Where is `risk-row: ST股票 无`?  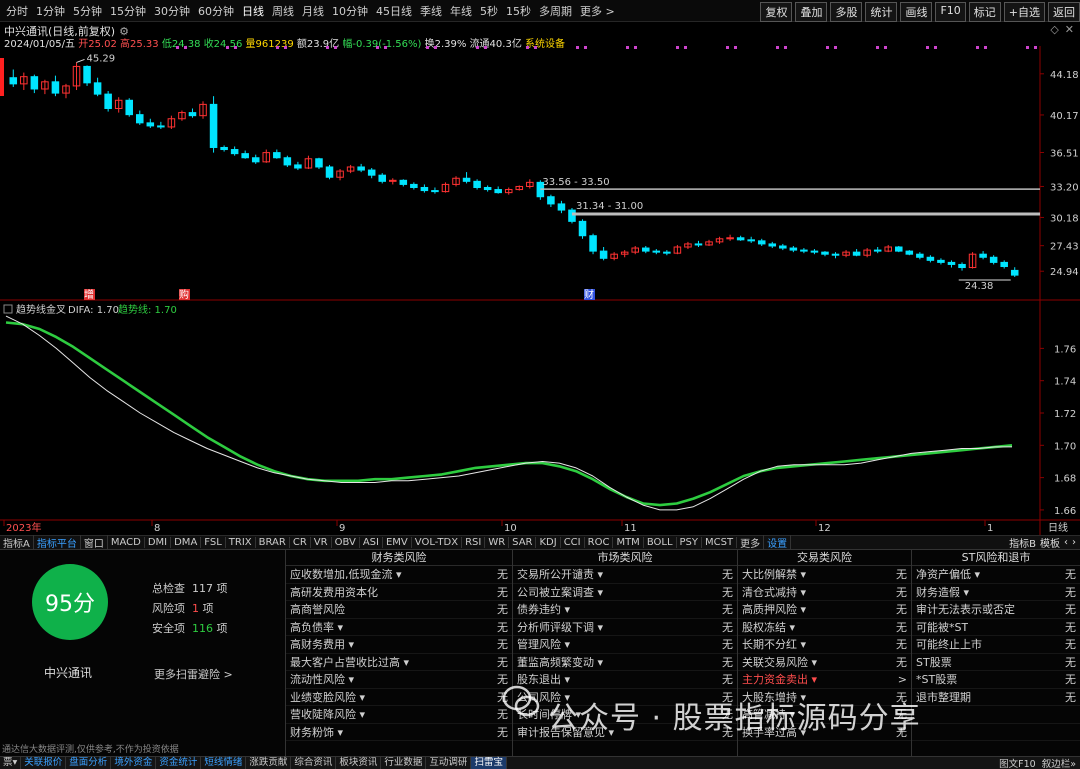
risk-row: ST股票 无 is located at coordinates (996, 662).